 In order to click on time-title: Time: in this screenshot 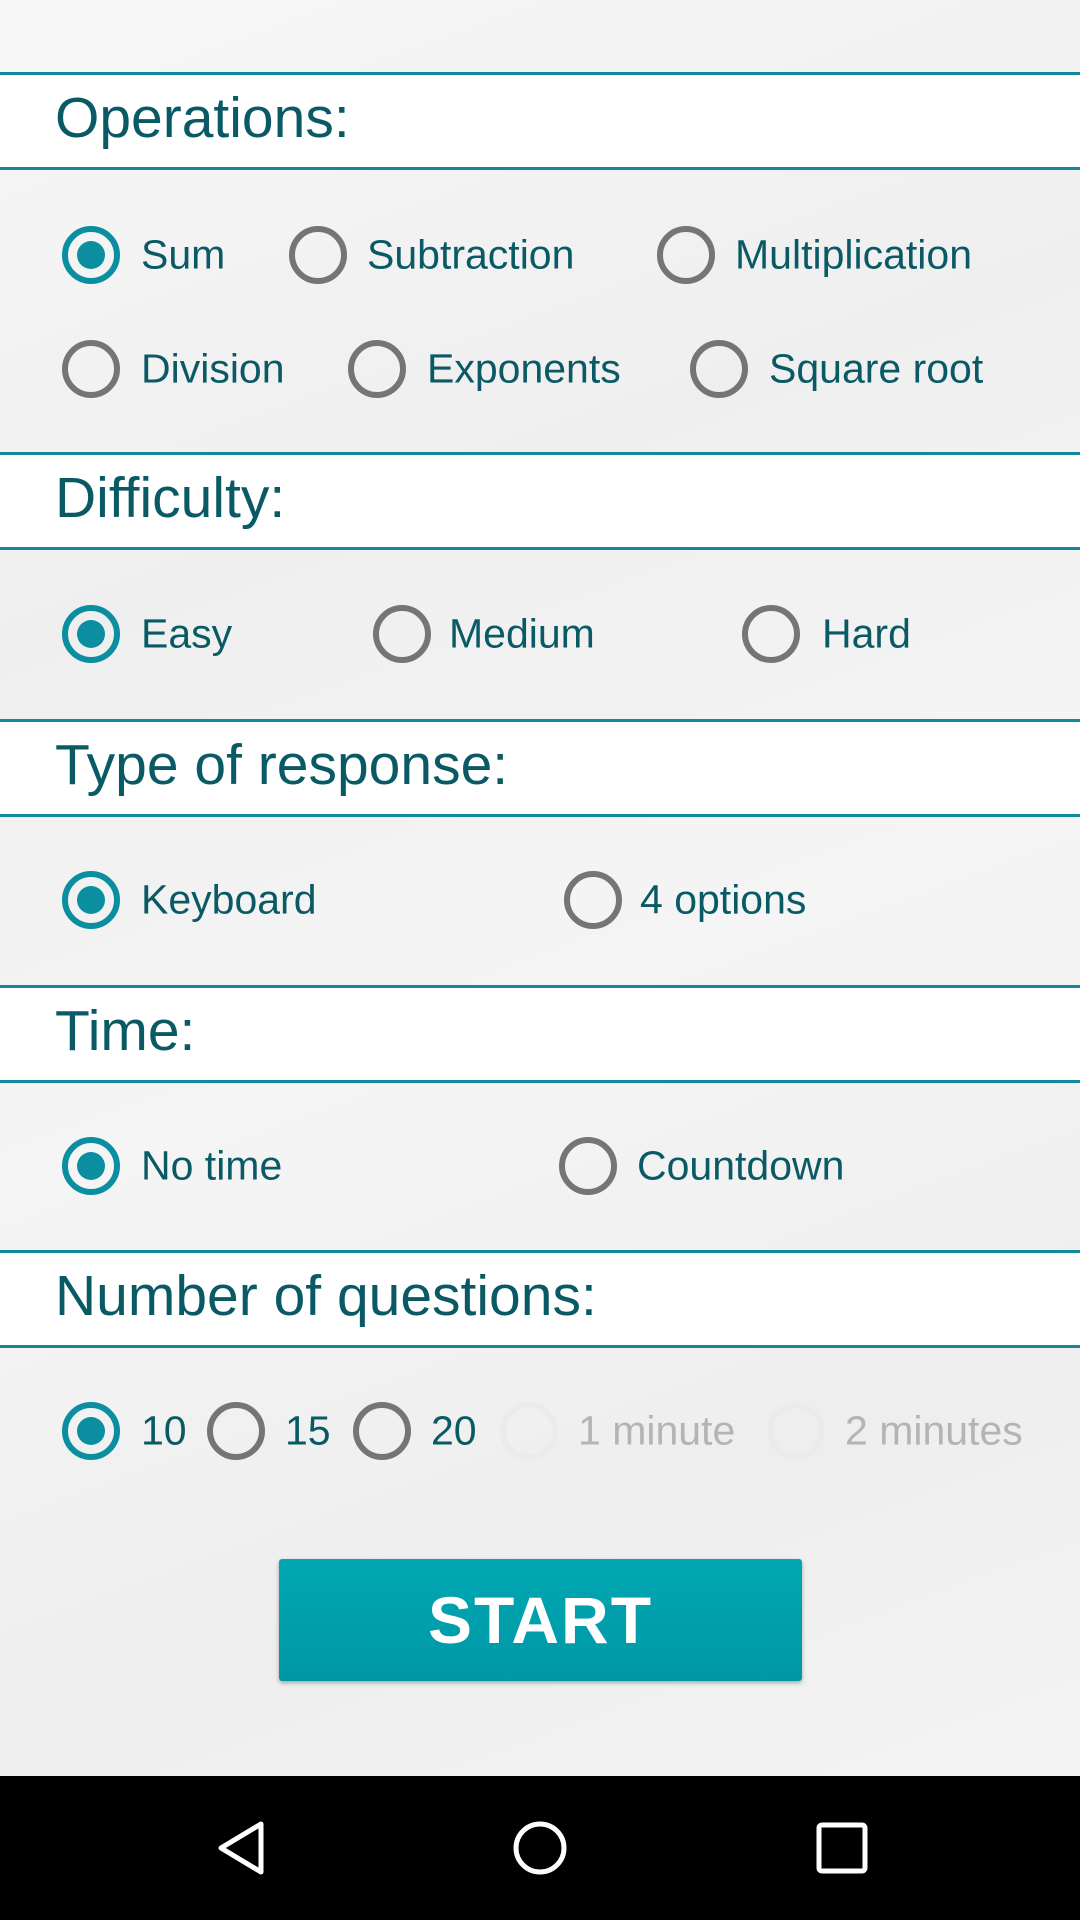, I will do `click(125, 1031)`.